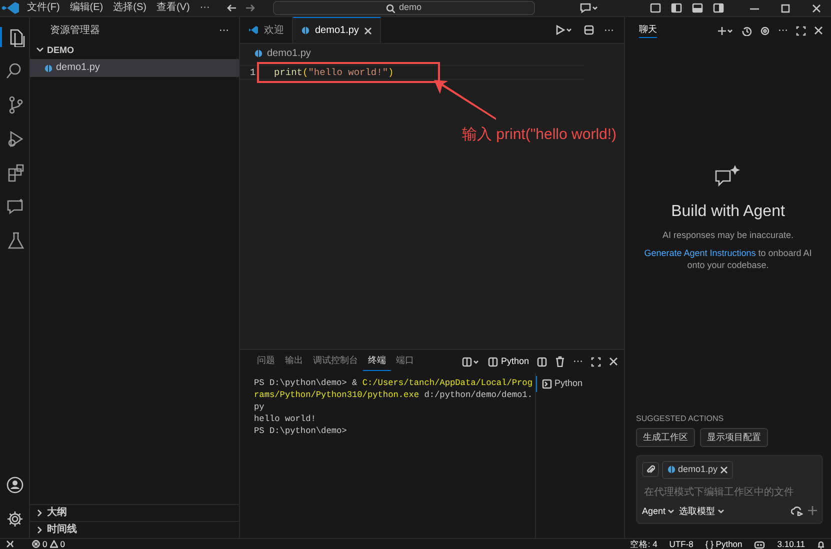 The width and height of the screenshot is (831, 549). I want to click on folder-item: DEMO, so click(134, 50).